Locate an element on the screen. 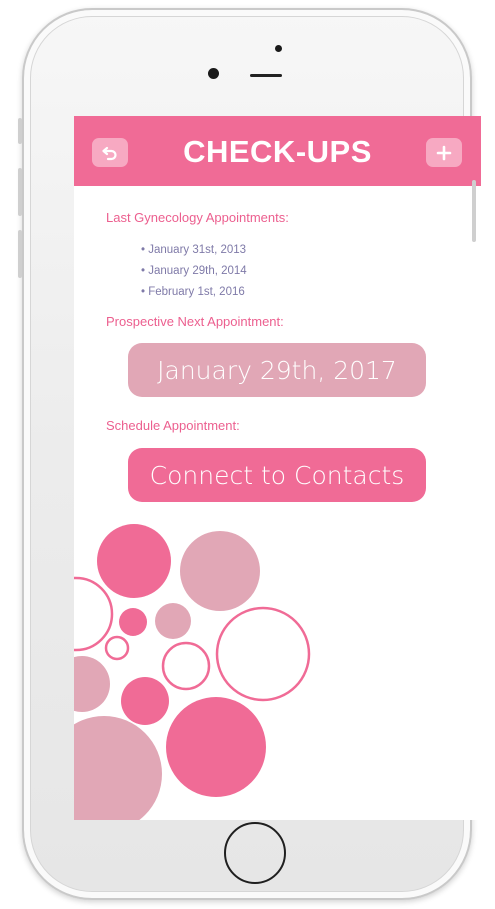 The width and height of the screenshot is (495, 909). front-camera is located at coordinates (213, 73).